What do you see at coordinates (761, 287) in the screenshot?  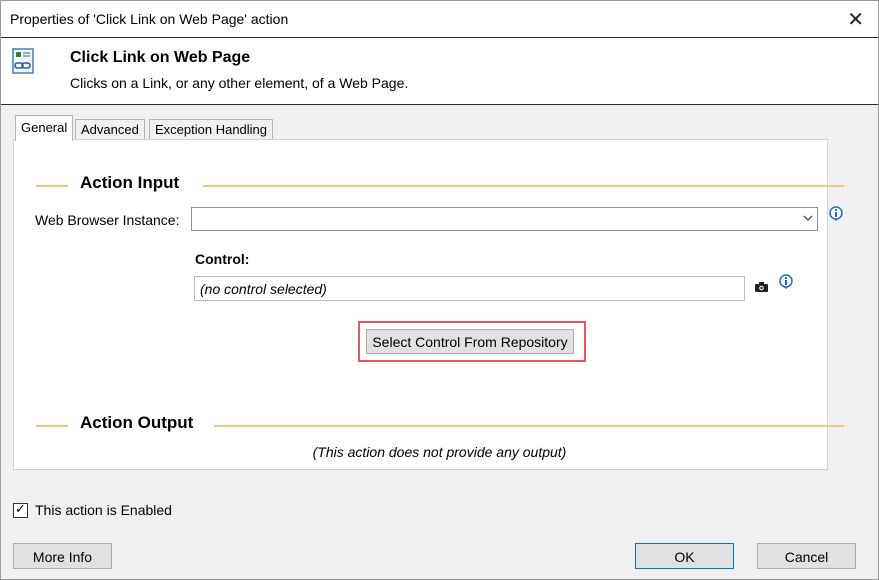 I see `camera-icon` at bounding box center [761, 287].